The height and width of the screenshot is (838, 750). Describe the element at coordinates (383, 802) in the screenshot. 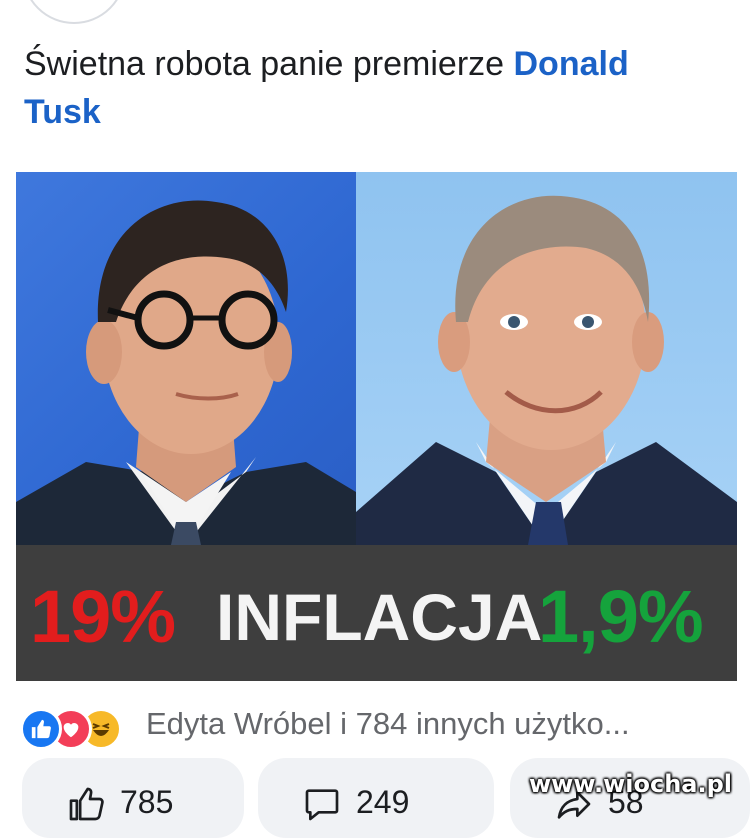

I see `comment-count: 249` at that location.